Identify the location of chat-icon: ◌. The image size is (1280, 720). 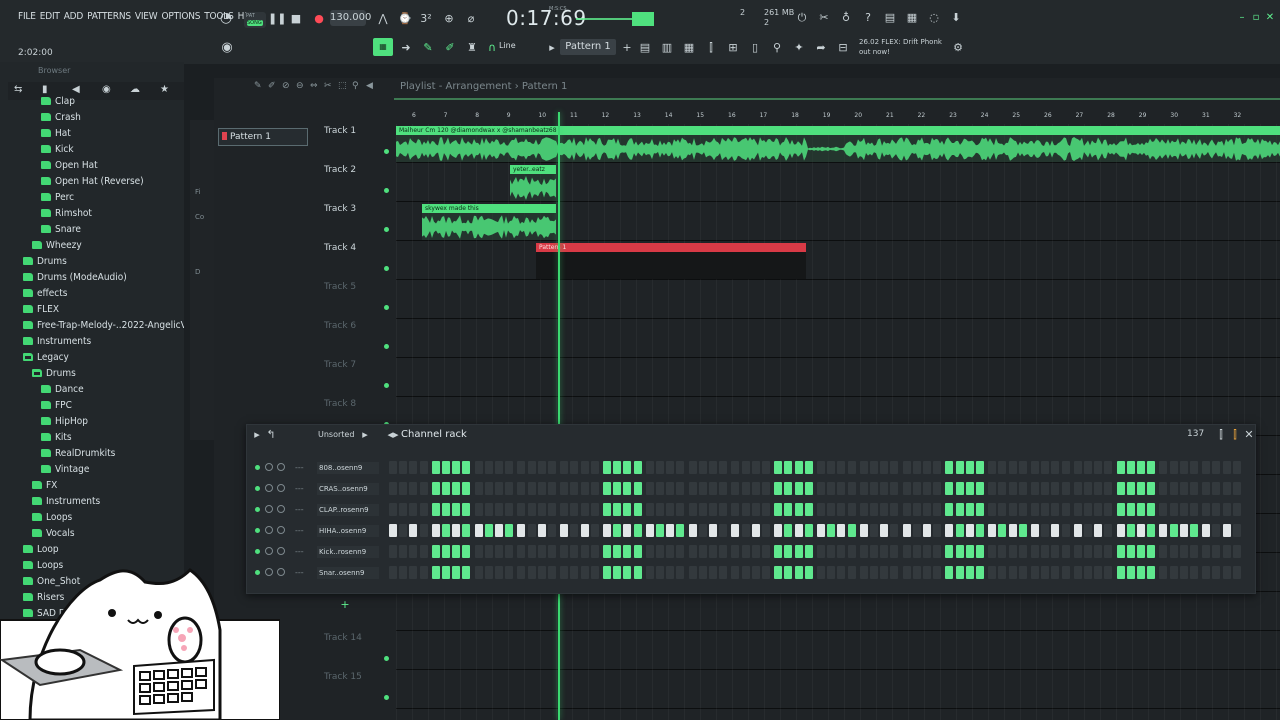
(934, 18).